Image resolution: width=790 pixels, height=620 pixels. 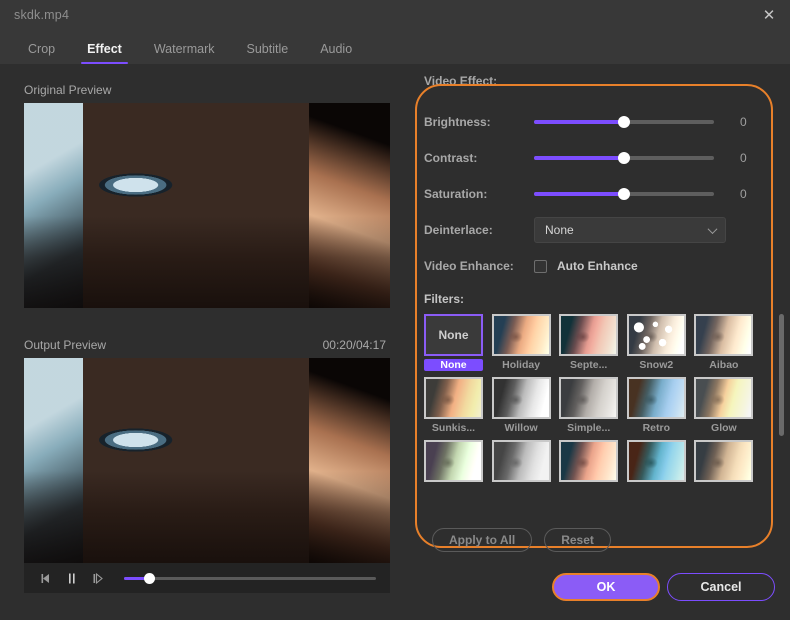 I want to click on tab-effect: Effect, so click(x=104, y=53).